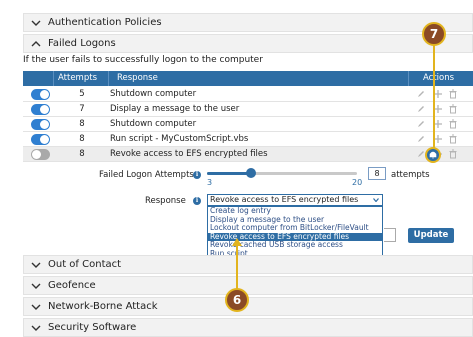 The width and height of the screenshot is (473, 337). Describe the element at coordinates (439, 78) in the screenshot. I see `header-actions: Actions` at that location.